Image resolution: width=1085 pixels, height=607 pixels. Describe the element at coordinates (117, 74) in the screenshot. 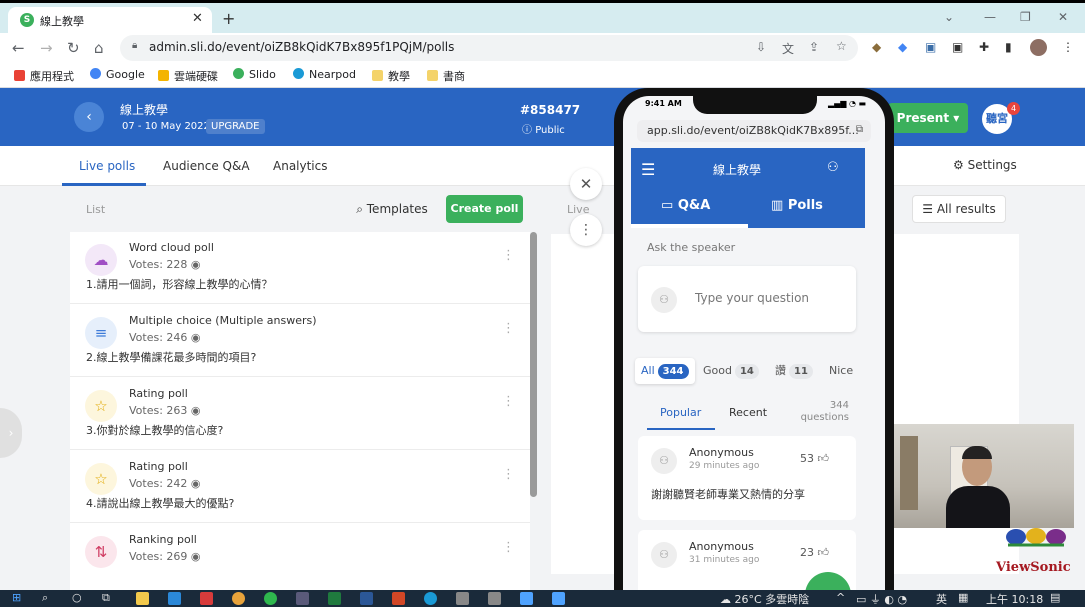

I see `bookmark-google: Google` at that location.